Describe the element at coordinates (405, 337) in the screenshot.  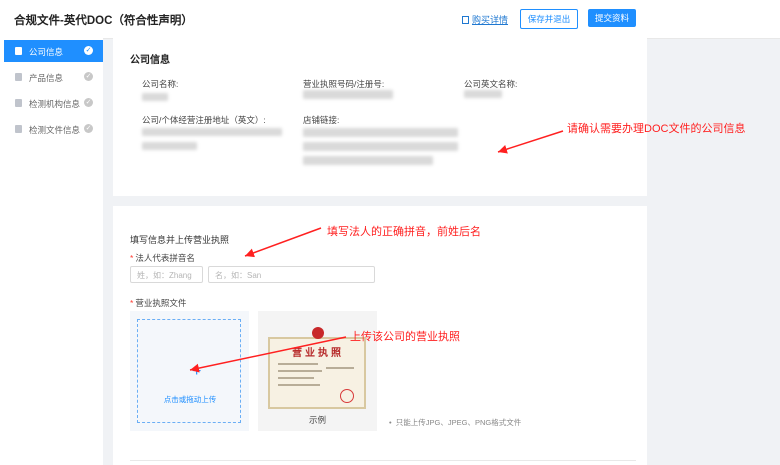
I see `annotation-upload-license: 上传该公司的营业执照` at that location.